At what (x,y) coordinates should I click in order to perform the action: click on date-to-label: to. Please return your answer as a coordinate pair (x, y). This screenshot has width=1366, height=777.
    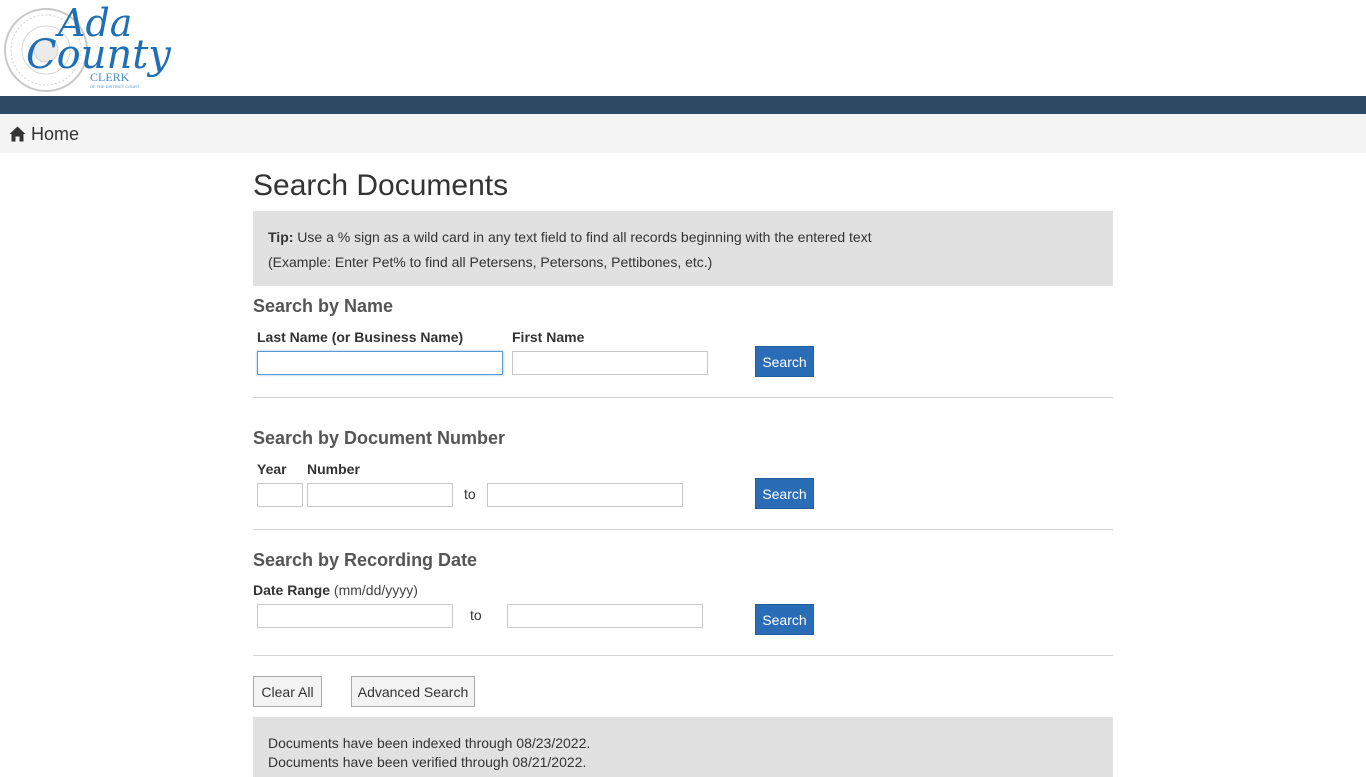
    Looking at the image, I should click on (476, 615).